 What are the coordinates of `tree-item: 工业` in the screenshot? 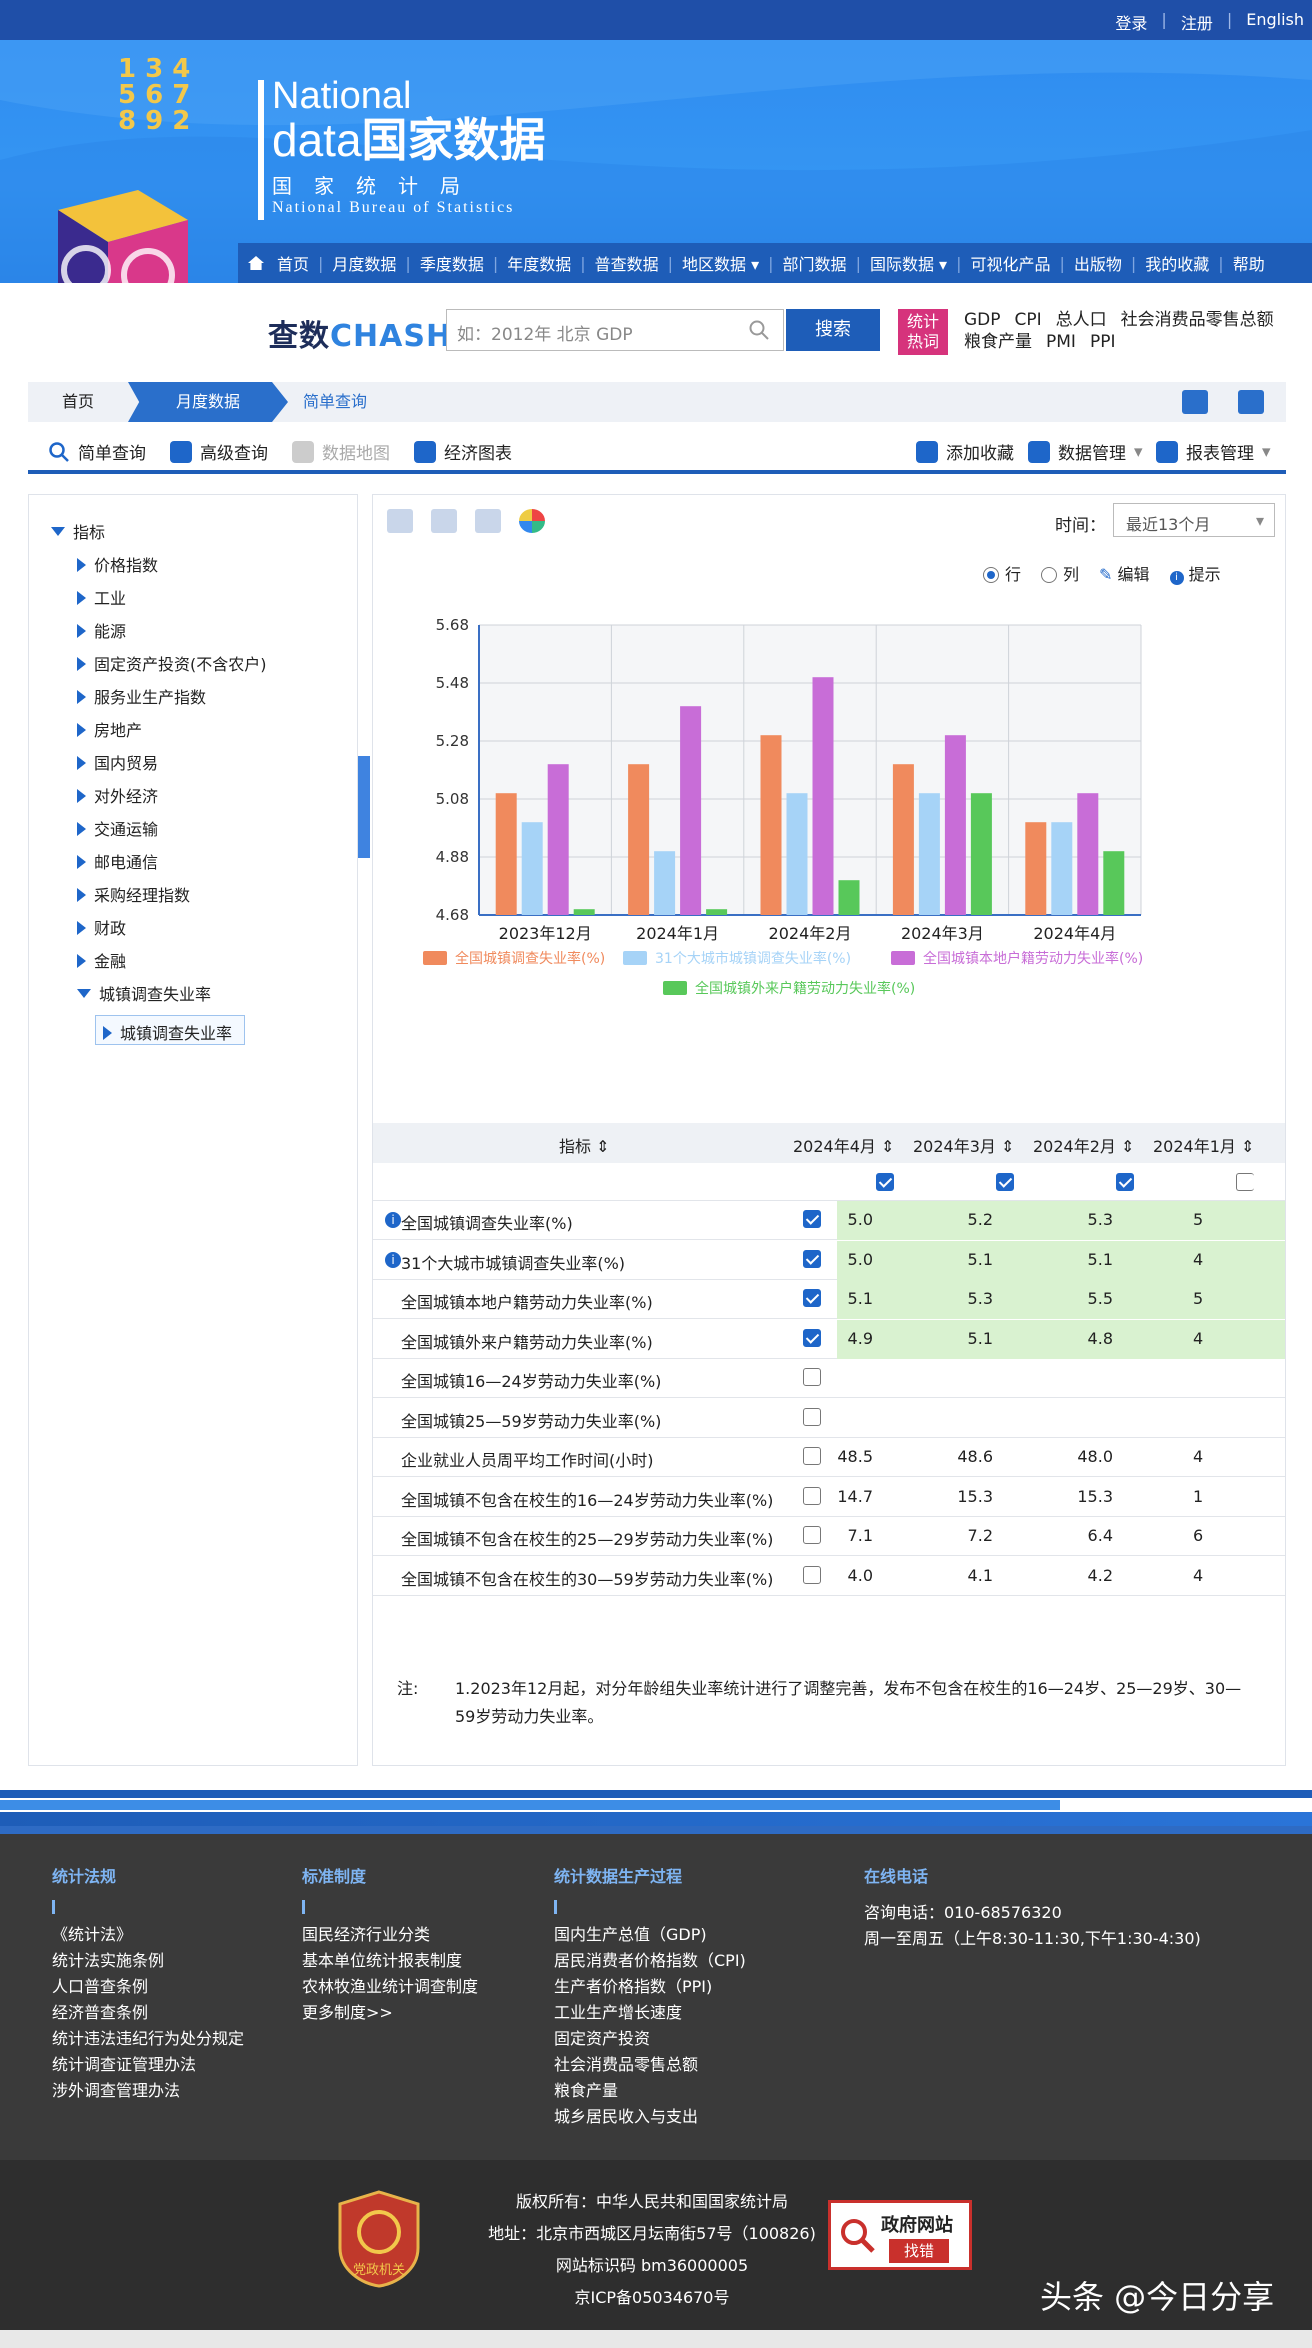 It's located at (101, 597).